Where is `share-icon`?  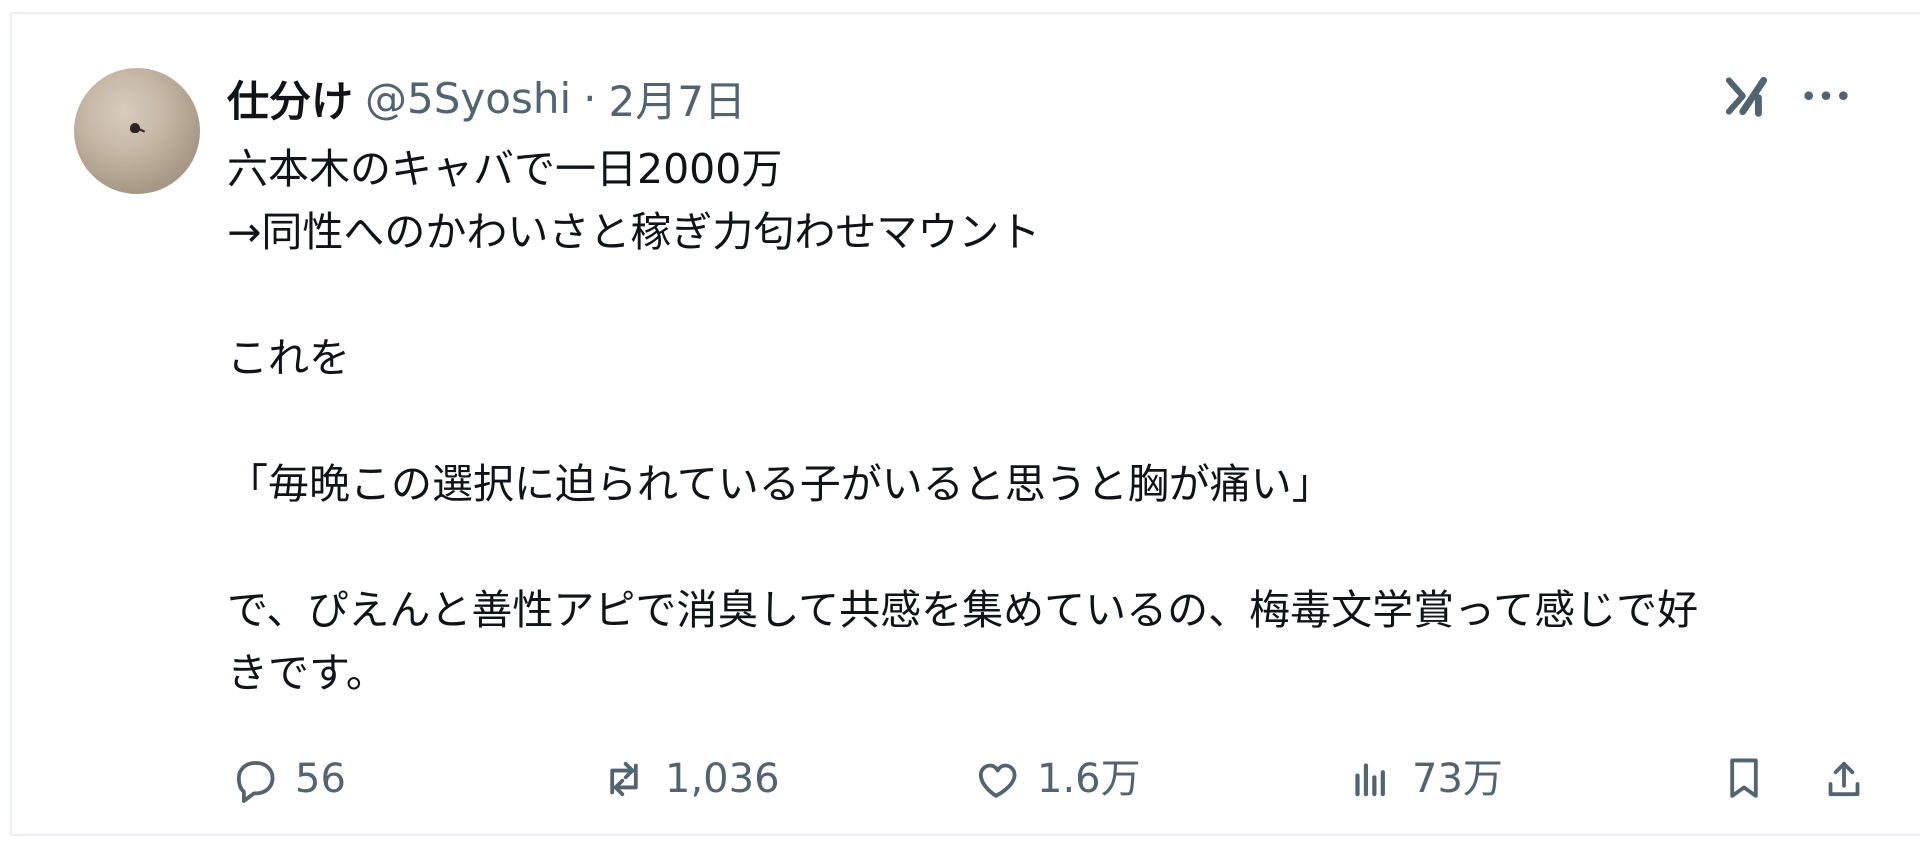 share-icon is located at coordinates (1844, 779).